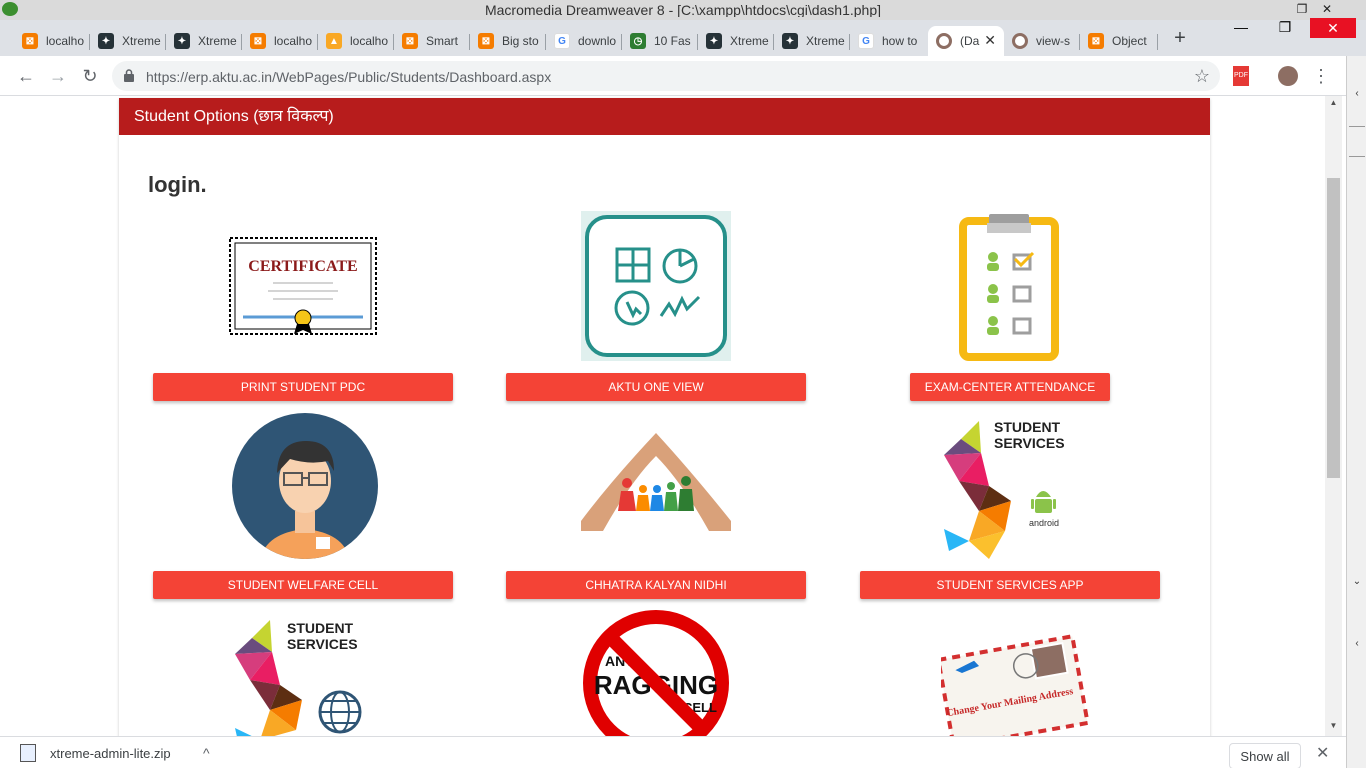  I want to click on student-services-app-button: STUDENT SERVICES APP, so click(1010, 585).